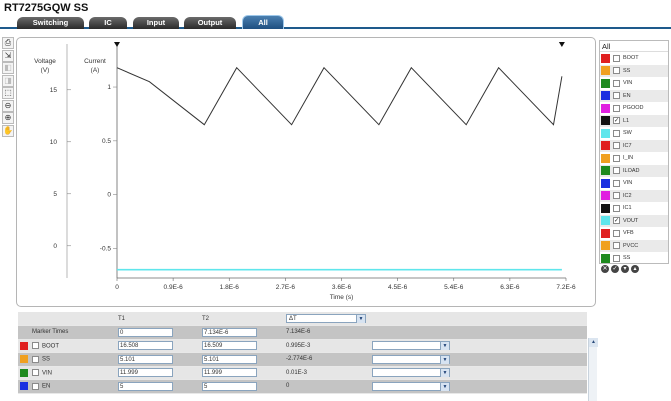 The width and height of the screenshot is (671, 401). What do you see at coordinates (108, 23) in the screenshot?
I see `tab-ic: IC` at bounding box center [108, 23].